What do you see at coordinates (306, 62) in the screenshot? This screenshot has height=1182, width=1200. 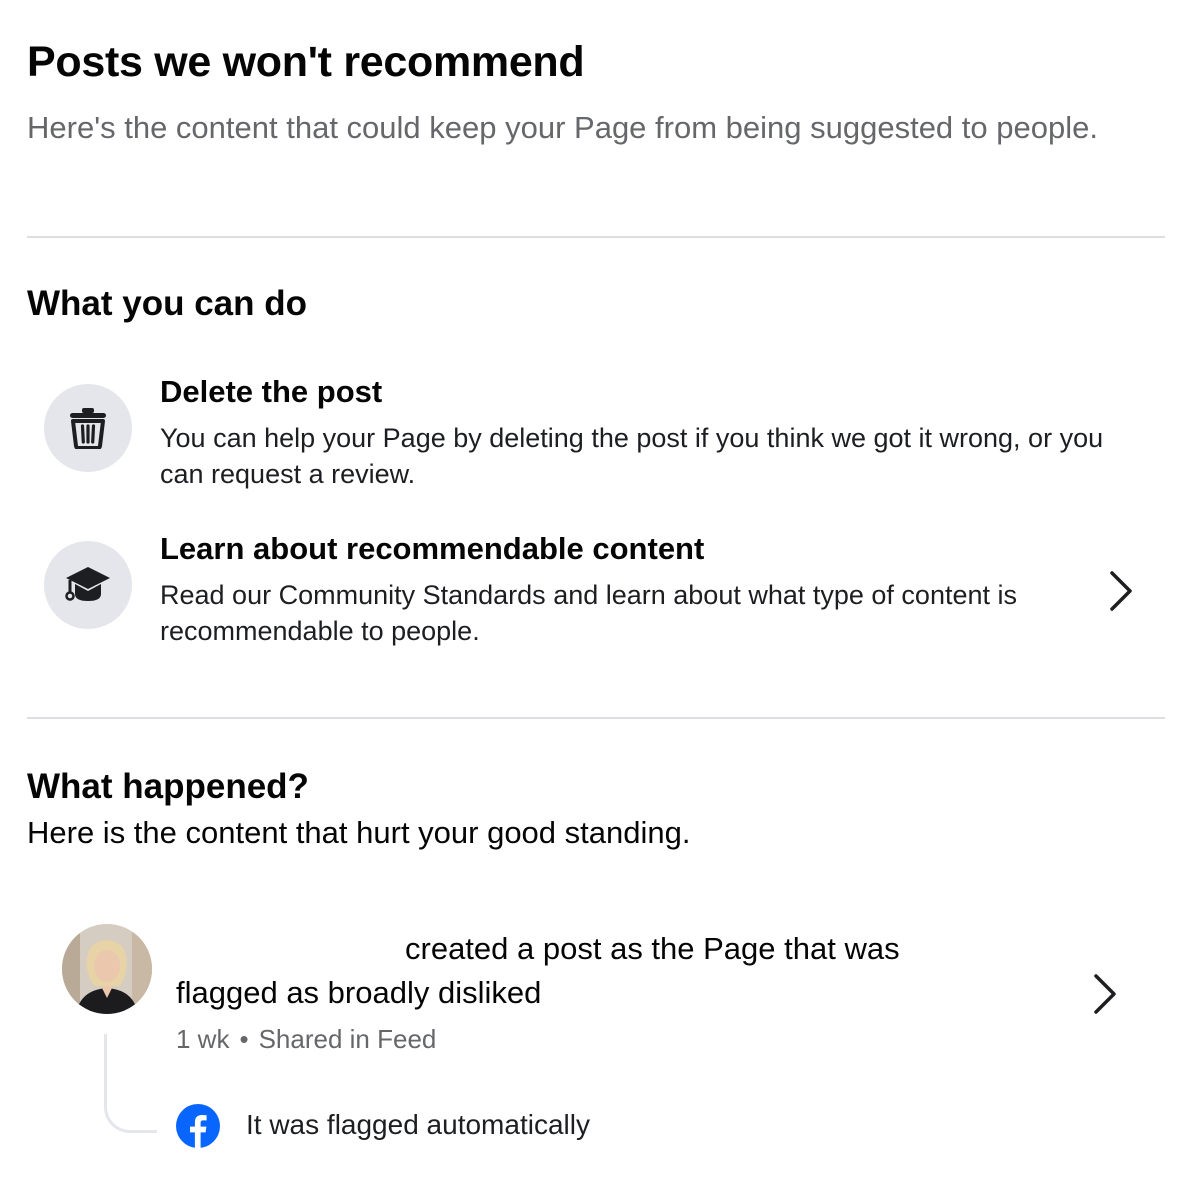 I see `page-title: Posts we won't recommend` at bounding box center [306, 62].